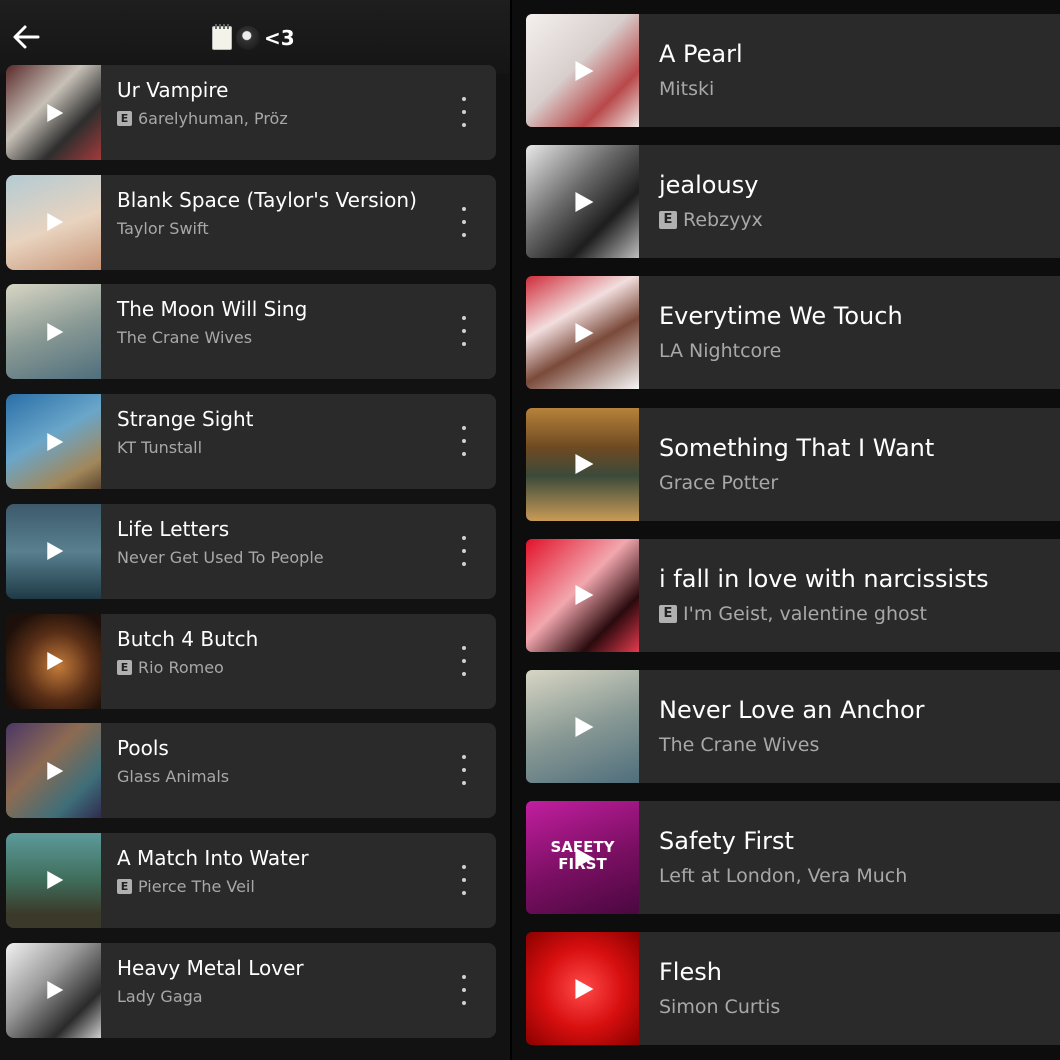  Describe the element at coordinates (719, 482) in the screenshot. I see `track-artist: Grace Potter` at that location.